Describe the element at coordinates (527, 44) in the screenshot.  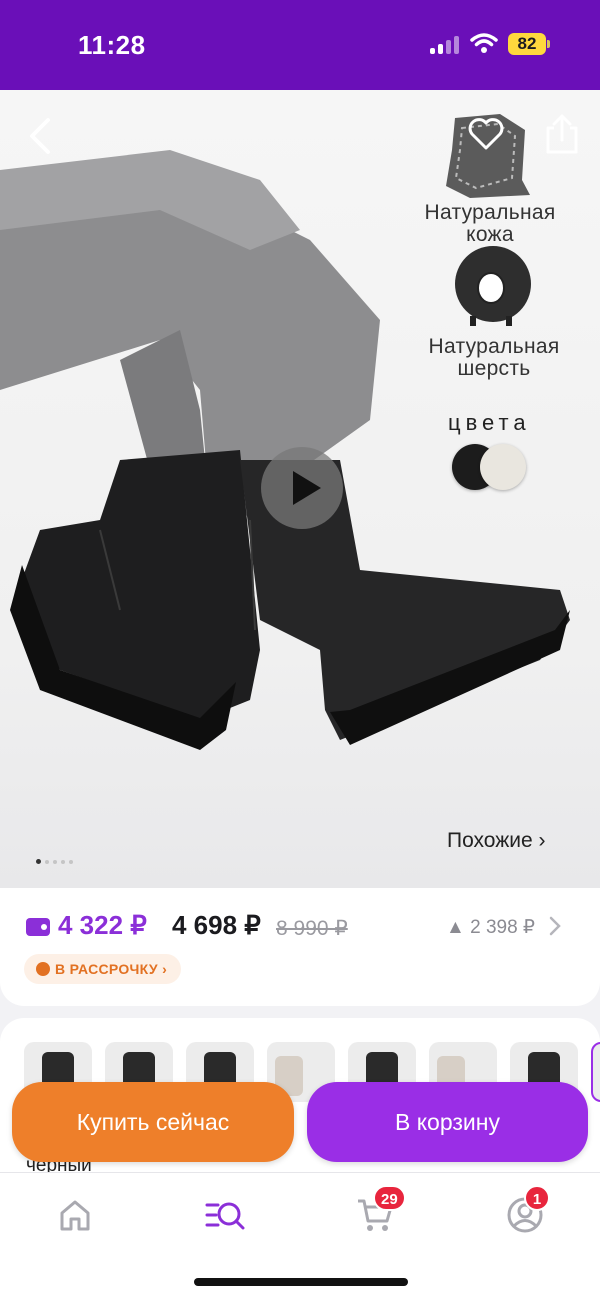
I see `battery-indicator: 82` at that location.